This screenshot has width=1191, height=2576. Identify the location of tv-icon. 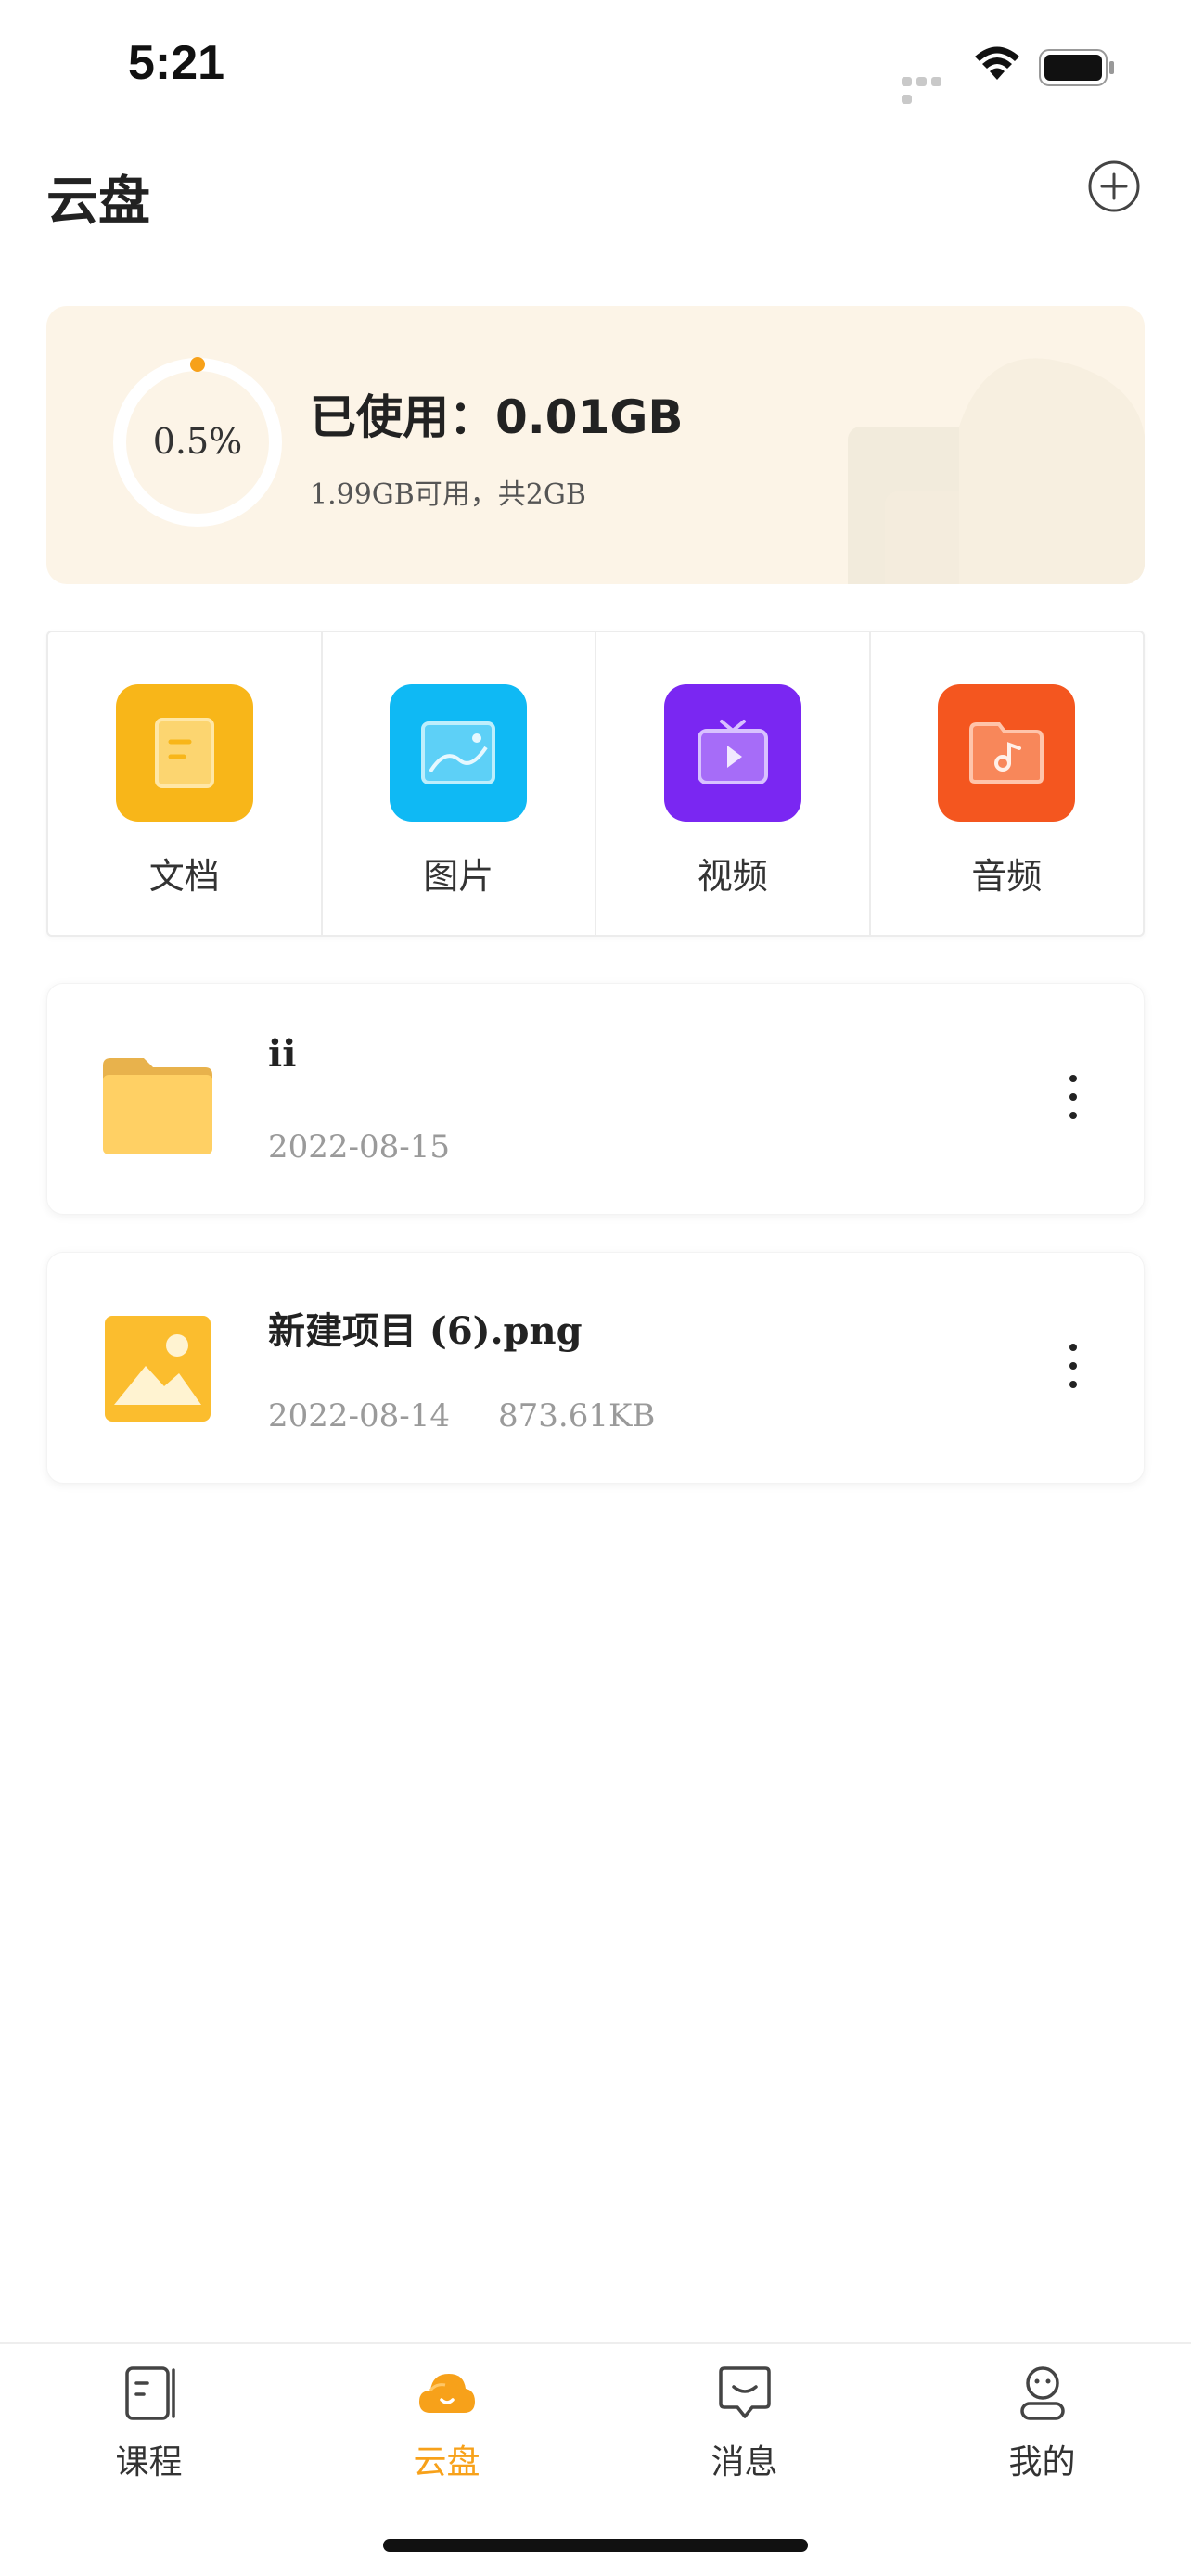
(732, 753).